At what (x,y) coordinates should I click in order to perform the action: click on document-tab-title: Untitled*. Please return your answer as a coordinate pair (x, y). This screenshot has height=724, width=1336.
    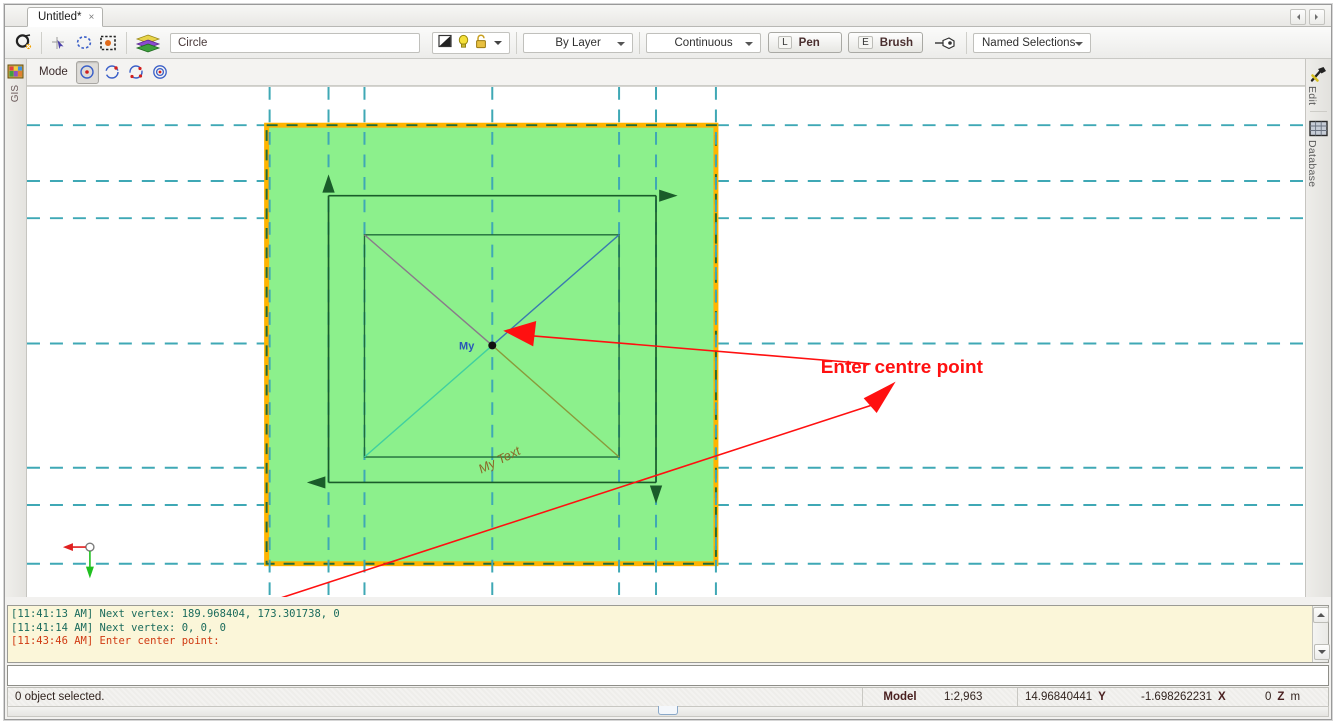
    Looking at the image, I should click on (60, 17).